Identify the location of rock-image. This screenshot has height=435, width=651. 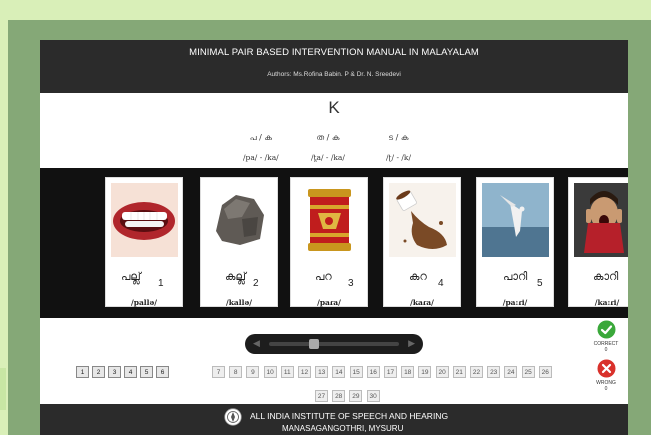
(239, 220).